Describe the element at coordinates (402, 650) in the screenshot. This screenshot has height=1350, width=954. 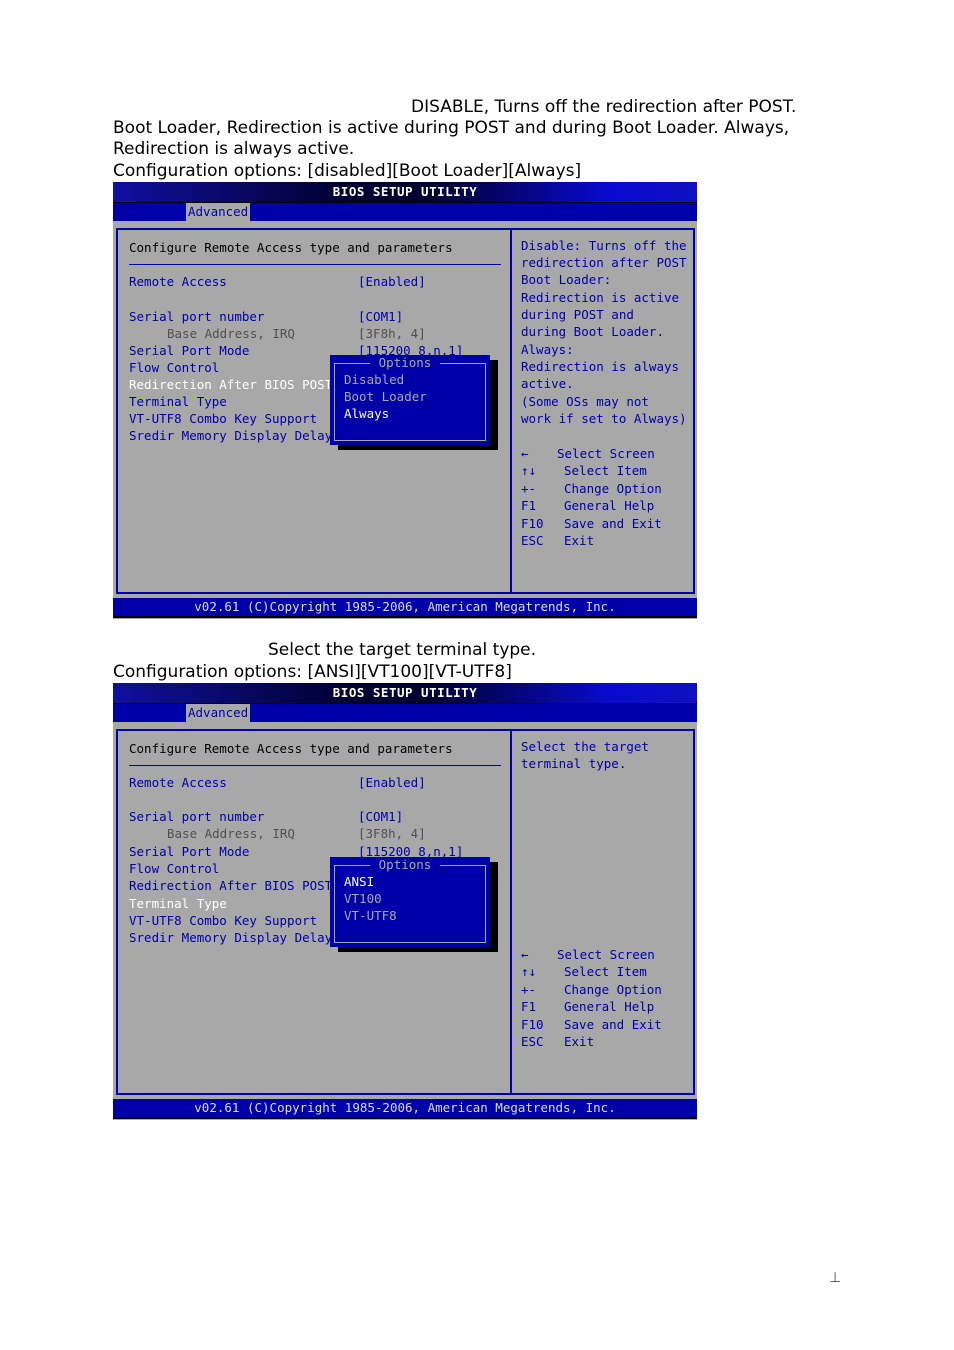
I see `section2-description-line-1: Select the target terminal type.` at that location.